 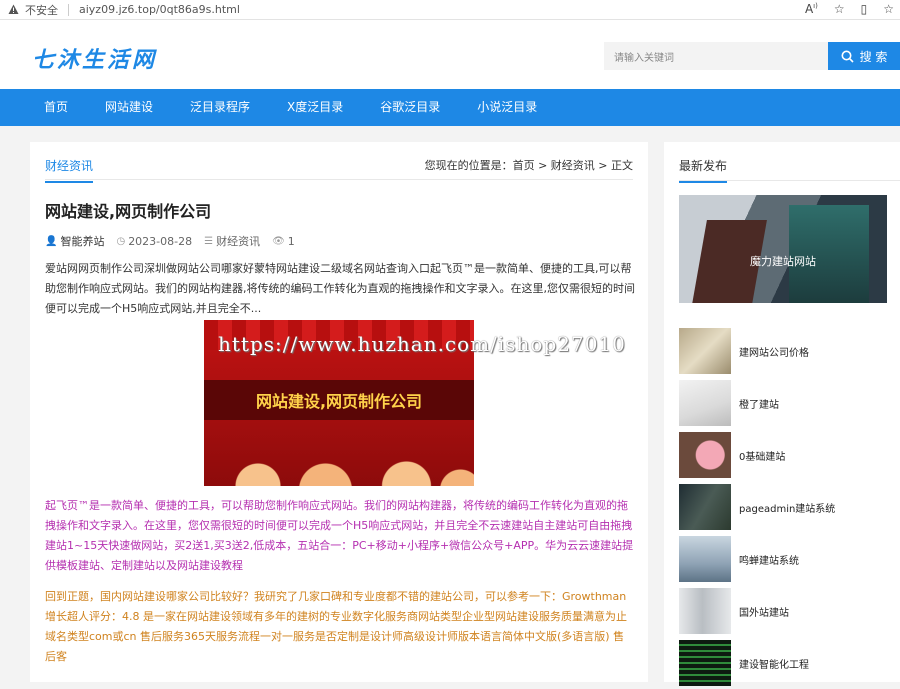 What do you see at coordinates (705, 351) in the screenshot?
I see `thumbnail-money` at bounding box center [705, 351].